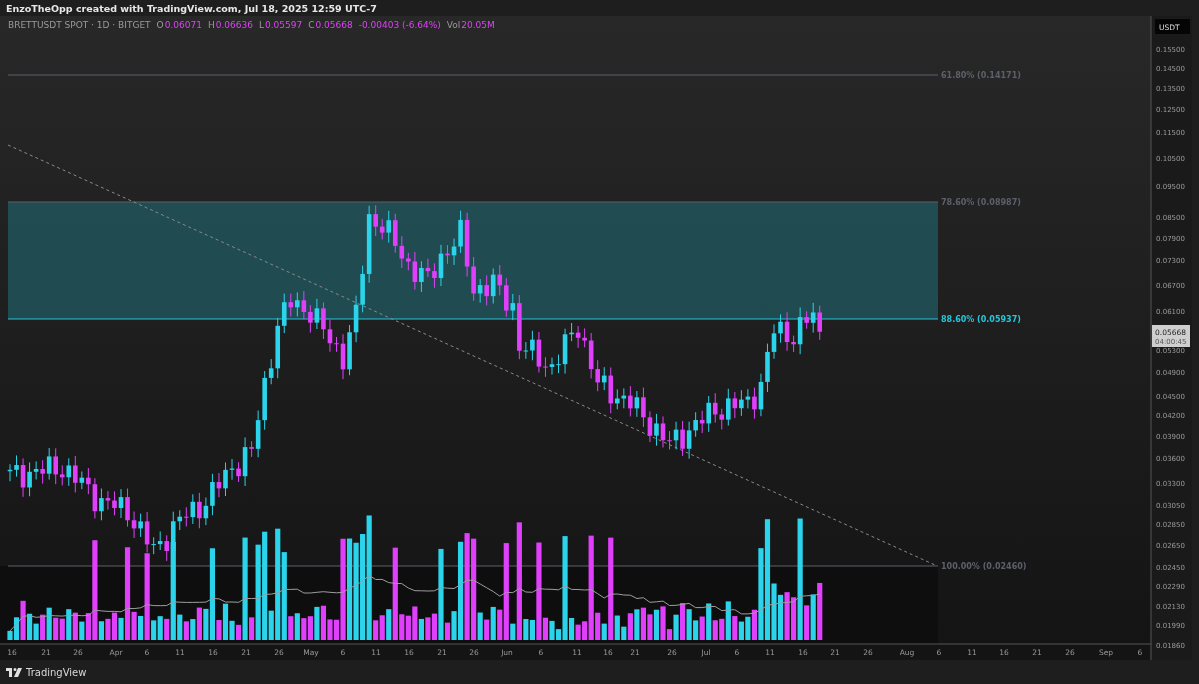 This screenshot has height=684, width=1199. I want to click on fib-level-label: 100.00% (0.02460), so click(984, 566).